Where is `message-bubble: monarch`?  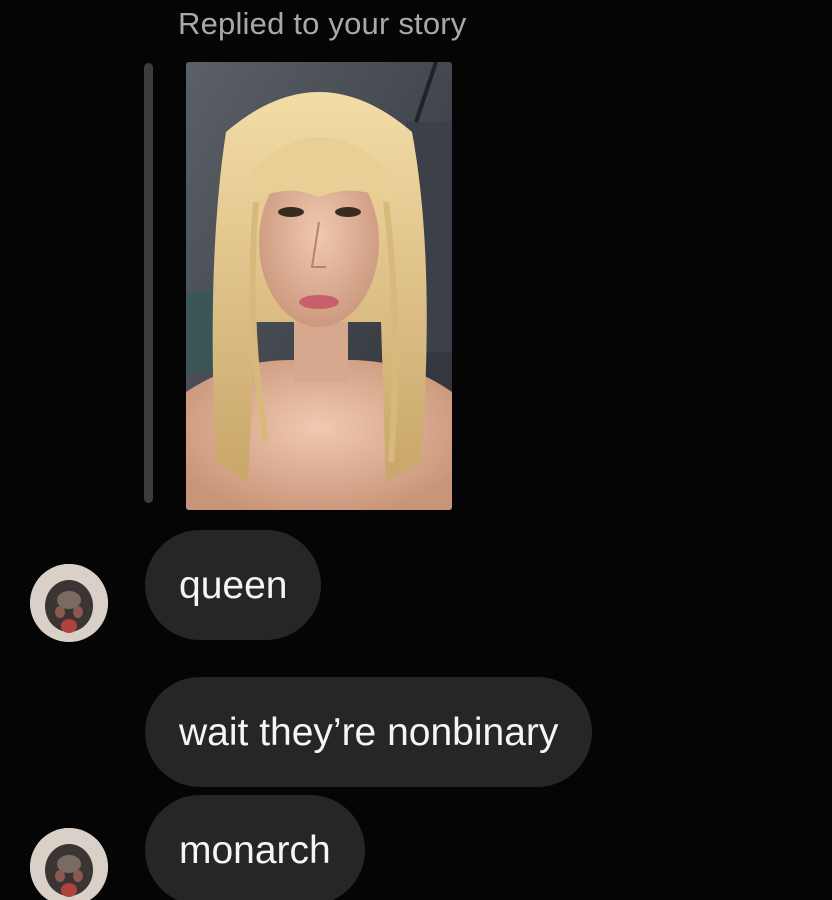
message-bubble: monarch is located at coordinates (255, 847).